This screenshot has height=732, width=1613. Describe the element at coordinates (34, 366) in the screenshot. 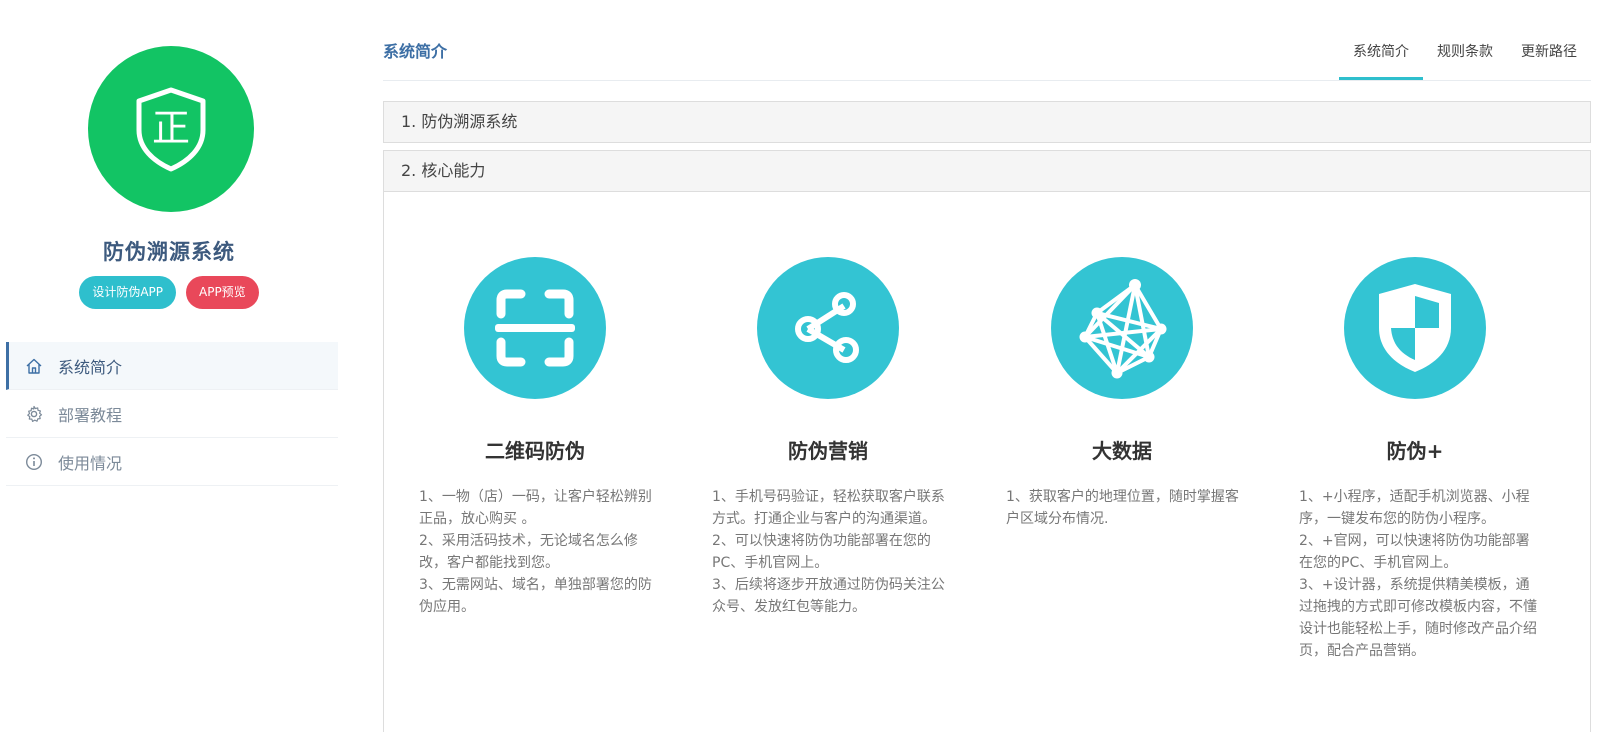

I see `home-icon` at that location.